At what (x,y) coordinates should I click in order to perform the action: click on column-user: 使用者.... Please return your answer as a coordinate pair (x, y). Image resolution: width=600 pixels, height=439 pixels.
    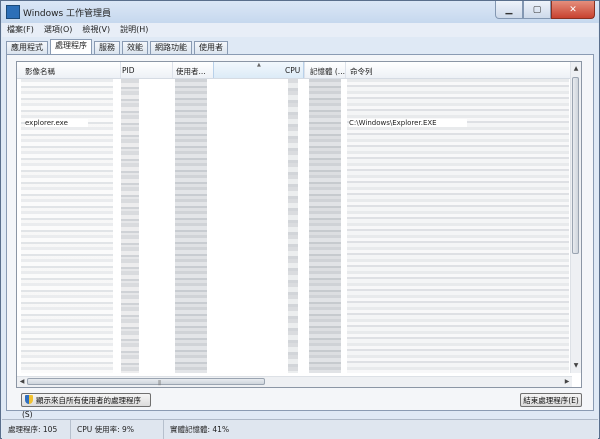
    Looking at the image, I should click on (191, 71).